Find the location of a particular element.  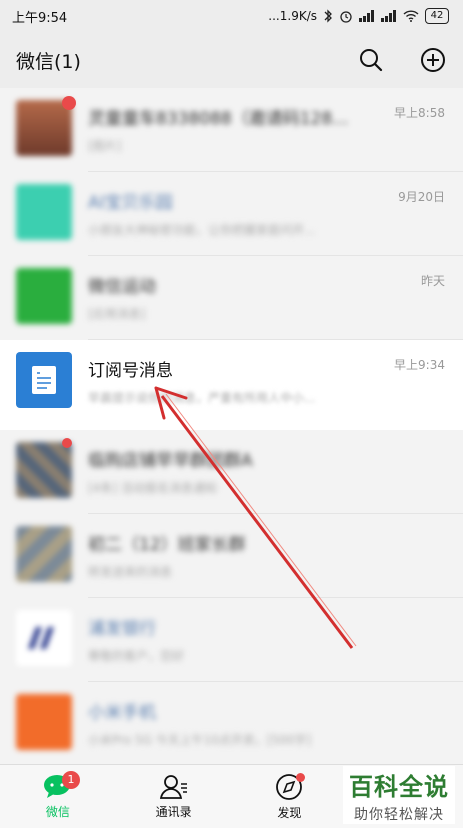

chat-time: 早上8:58 is located at coordinates (419, 113).